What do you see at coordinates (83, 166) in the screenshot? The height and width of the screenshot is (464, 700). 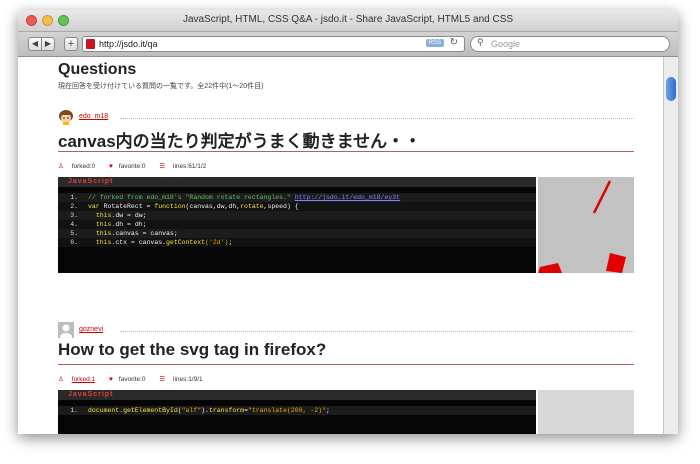 I see `forked-count: forked:0` at bounding box center [83, 166].